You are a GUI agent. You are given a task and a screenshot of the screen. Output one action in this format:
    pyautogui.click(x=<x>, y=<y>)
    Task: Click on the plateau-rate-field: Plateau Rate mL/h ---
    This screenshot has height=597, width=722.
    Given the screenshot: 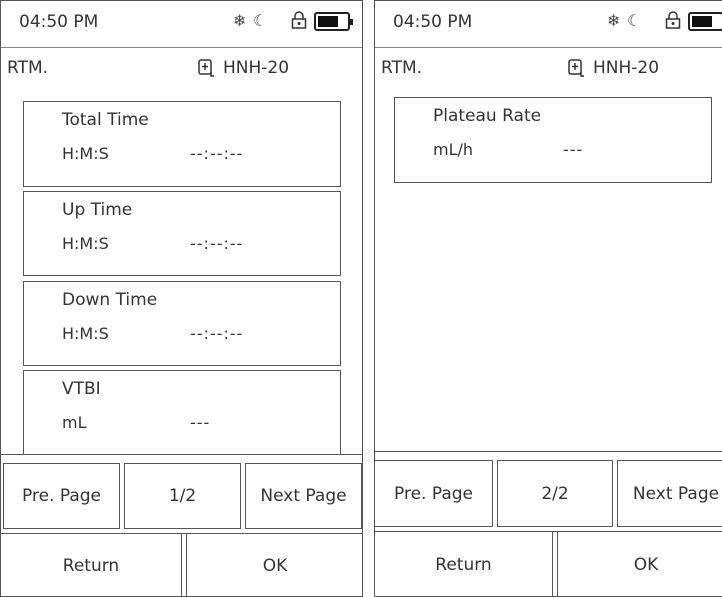 What is the action you would take?
    pyautogui.click(x=553, y=140)
    